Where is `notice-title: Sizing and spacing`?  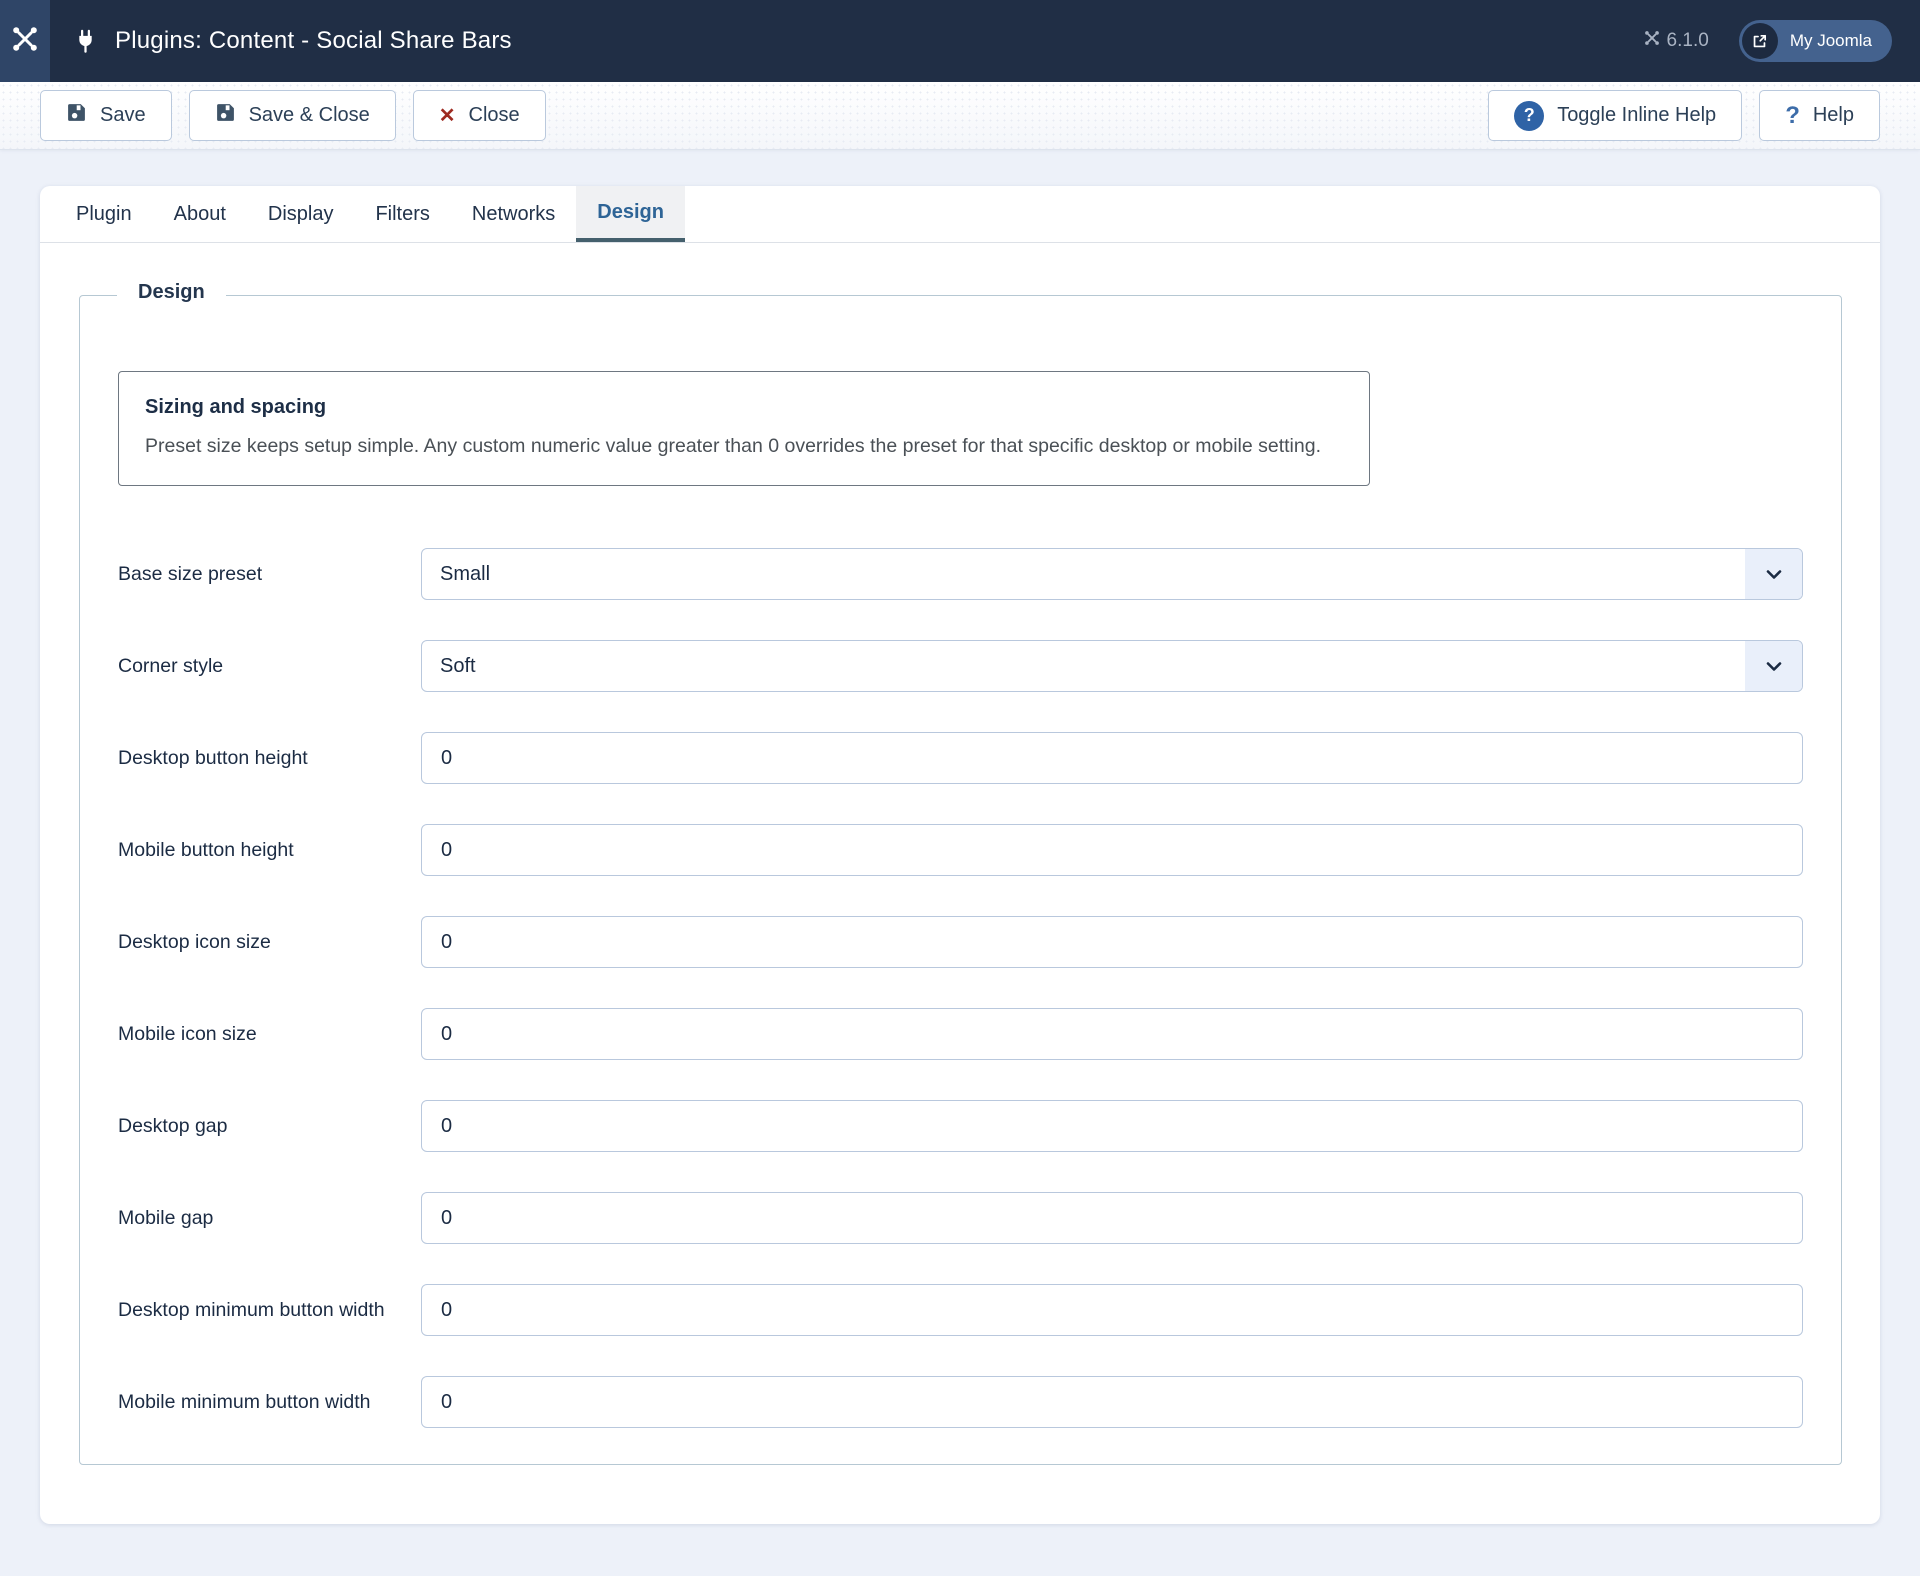
notice-title: Sizing and spacing is located at coordinates (236, 407).